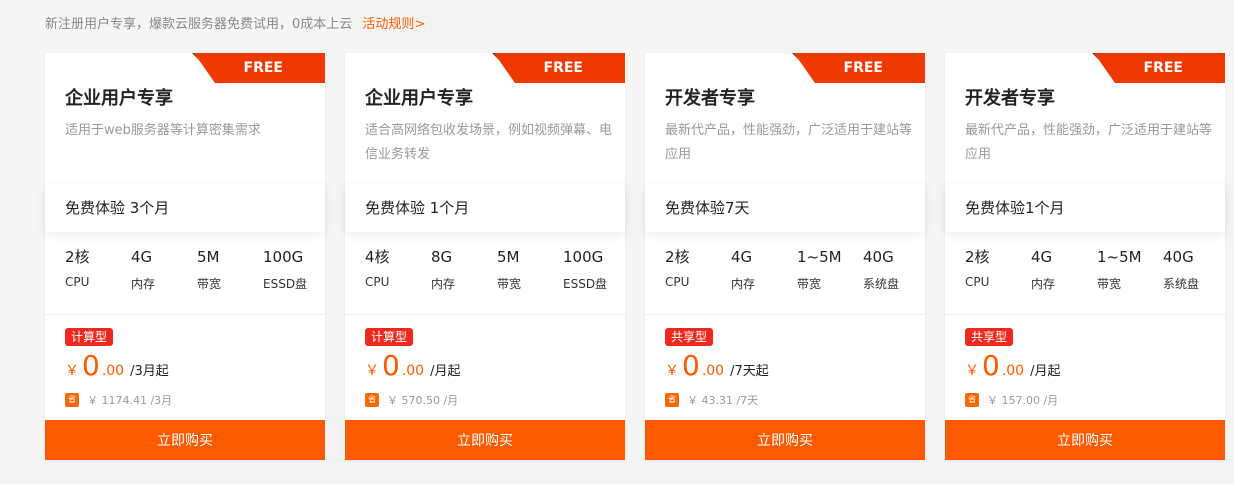  What do you see at coordinates (285, 284) in the screenshot?
I see `spec-label: ESSD盘` at bounding box center [285, 284].